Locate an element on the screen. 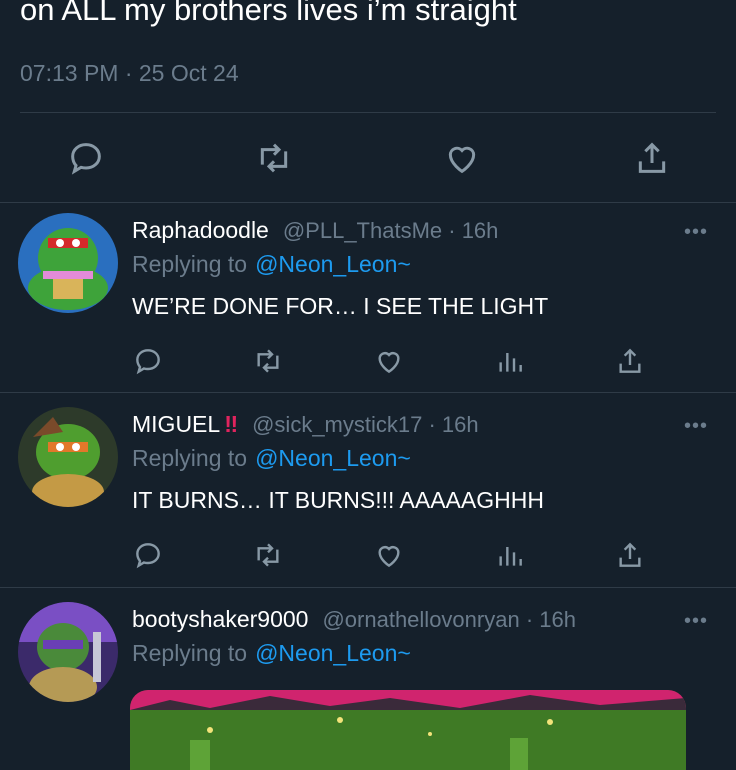 The width and height of the screenshot is (736, 770). display-name: bootyshaker9000 is located at coordinates (220, 619).